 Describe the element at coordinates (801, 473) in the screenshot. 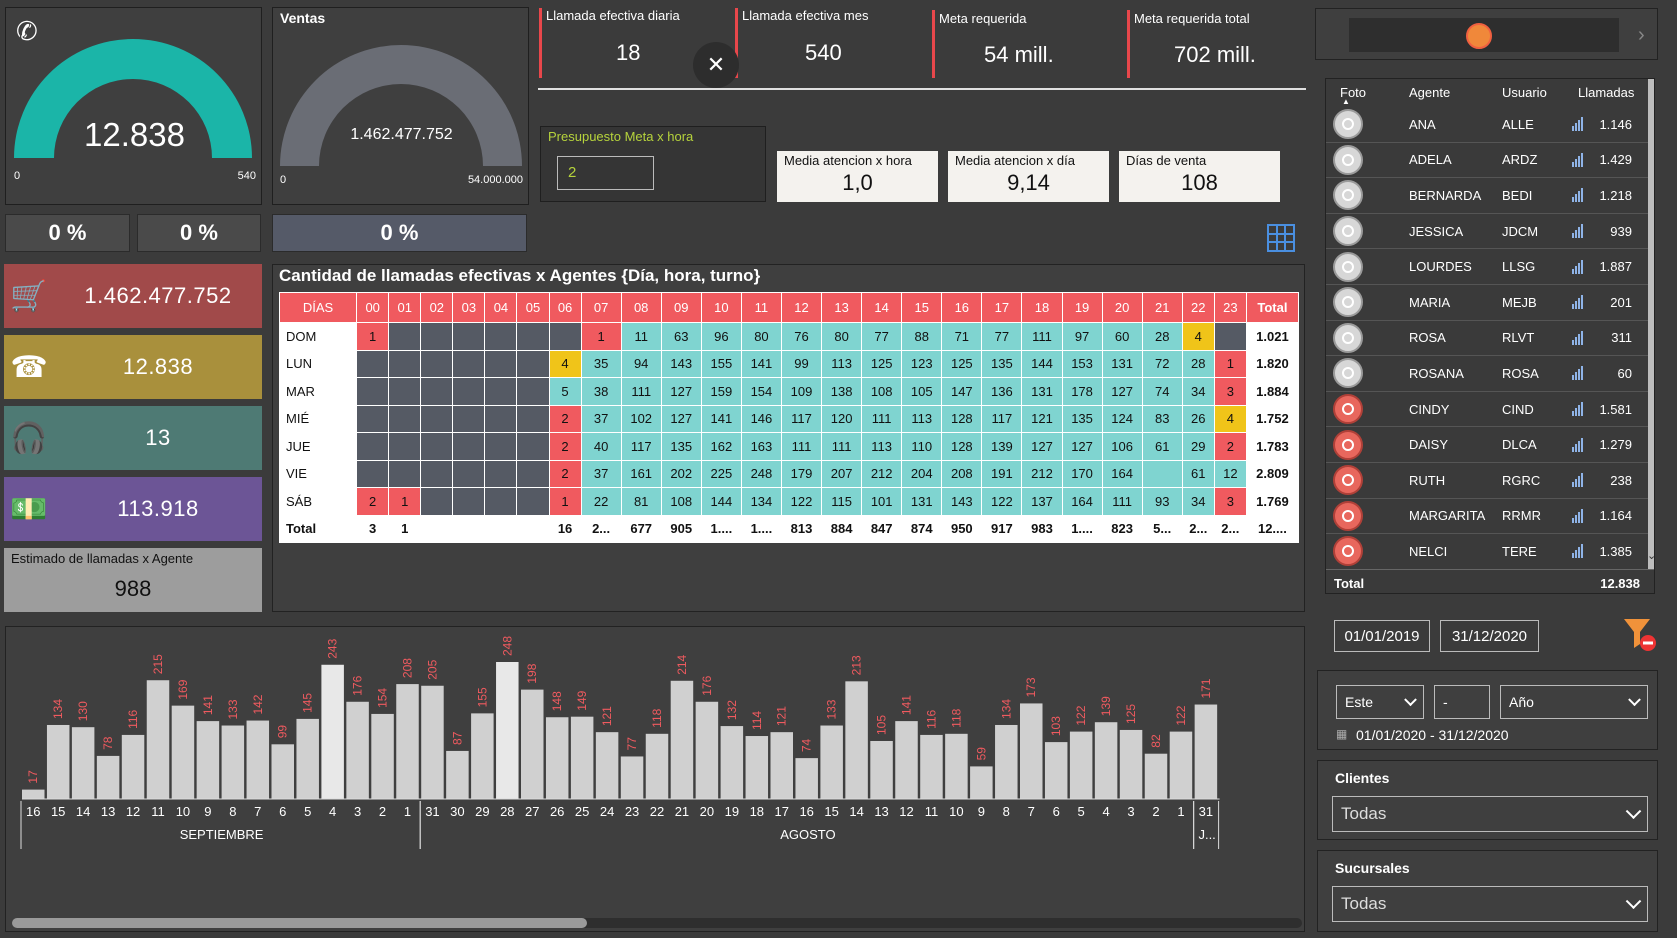

I see `matrix-cell: 179` at that location.